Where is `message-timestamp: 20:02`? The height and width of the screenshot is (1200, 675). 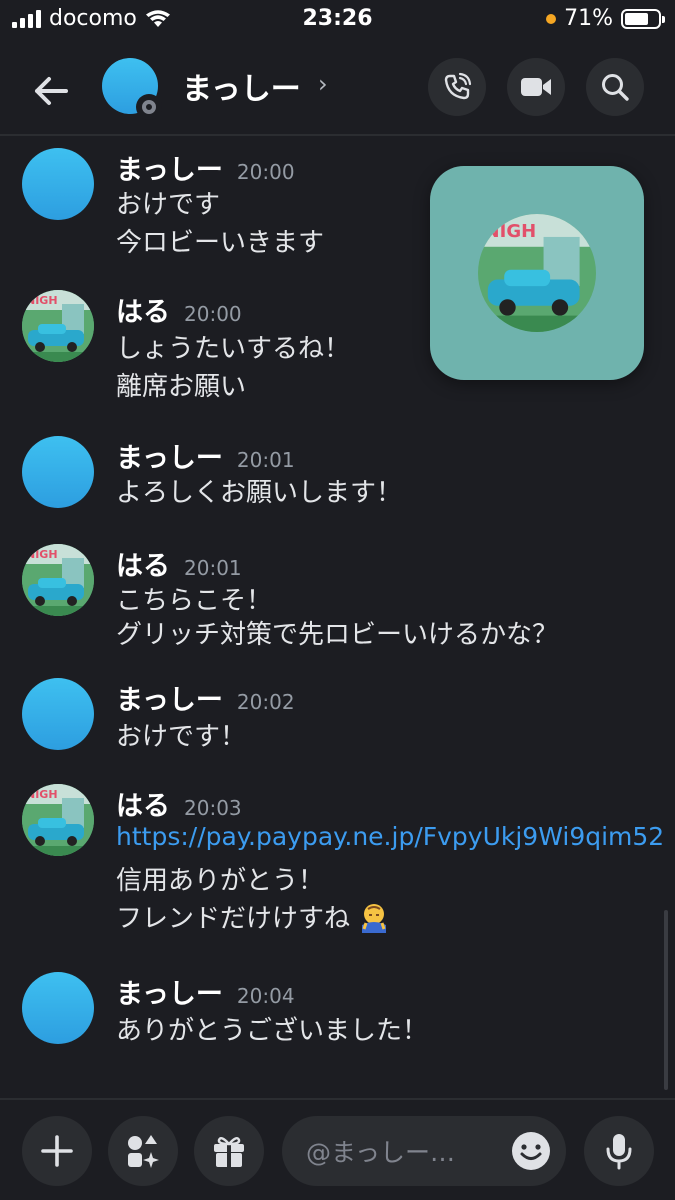 message-timestamp: 20:02 is located at coordinates (265, 702).